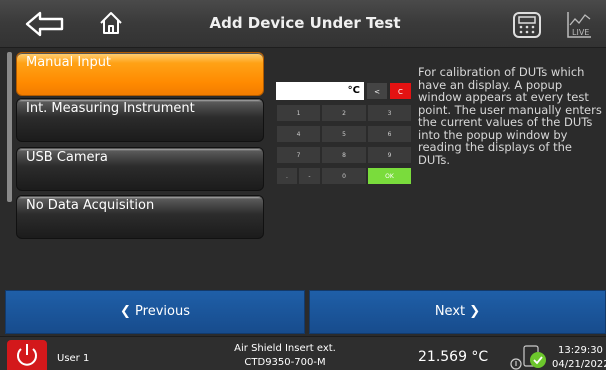 This screenshot has height=370, width=606. I want to click on keypad-ok-key: OK, so click(389, 176).